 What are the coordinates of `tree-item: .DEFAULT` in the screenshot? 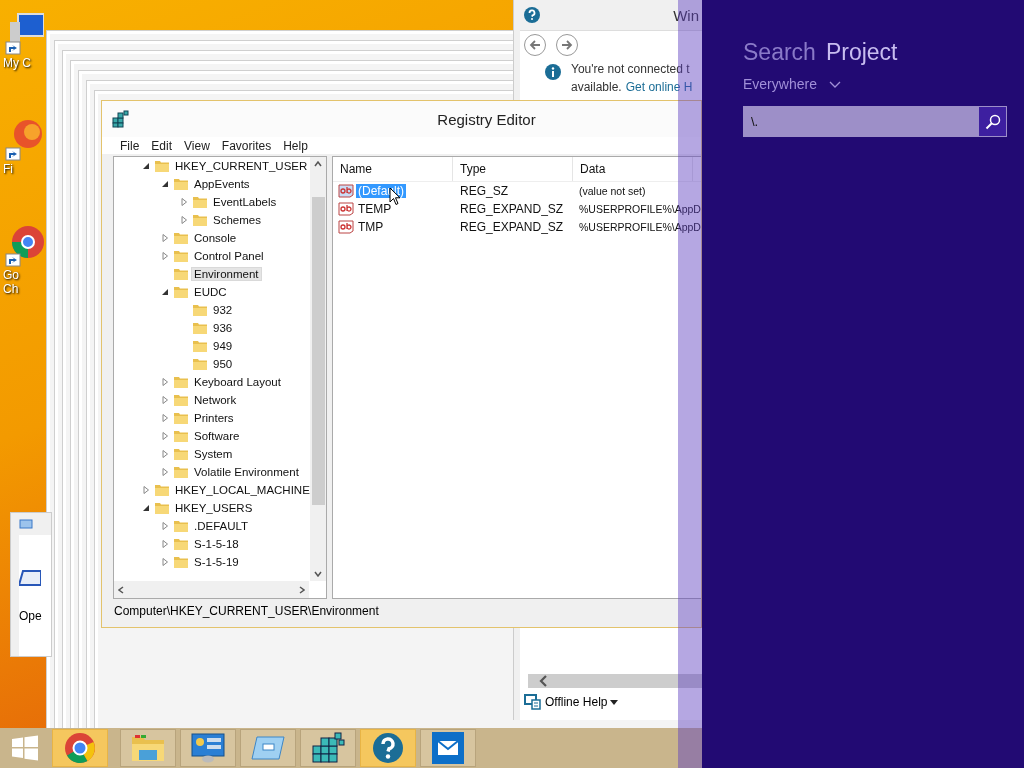 It's located at (221, 526).